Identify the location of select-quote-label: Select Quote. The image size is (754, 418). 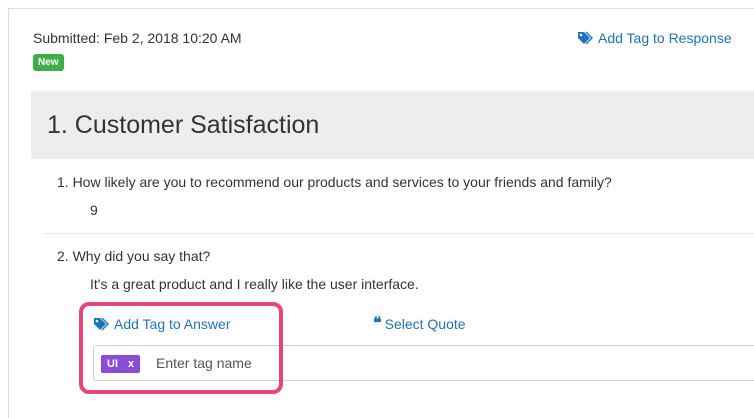
(425, 324).